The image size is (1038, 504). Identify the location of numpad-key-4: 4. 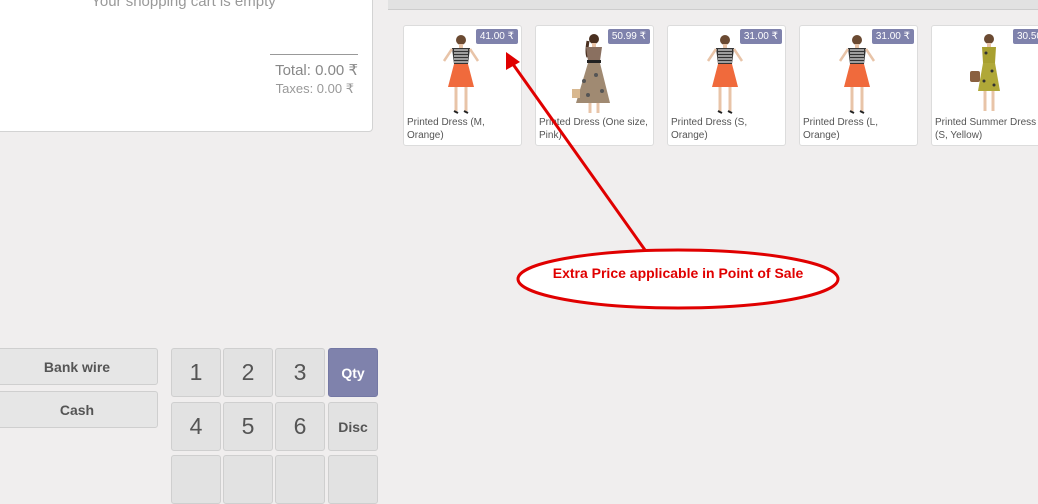
(196, 426).